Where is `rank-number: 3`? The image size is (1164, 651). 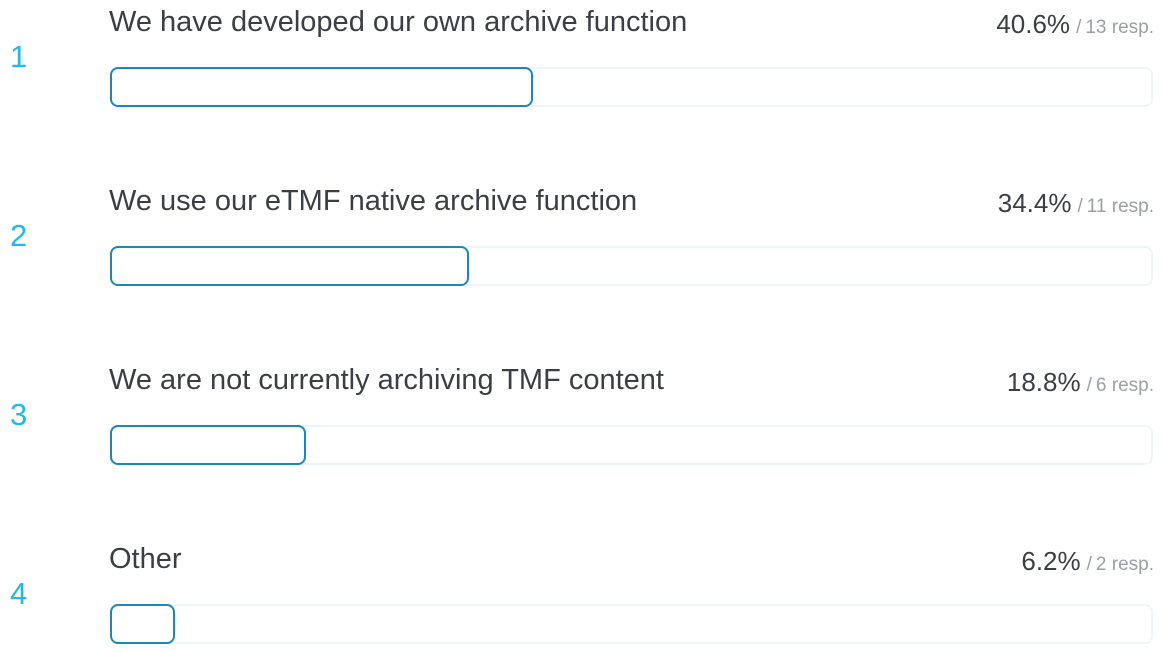
rank-number: 3 is located at coordinates (19, 414).